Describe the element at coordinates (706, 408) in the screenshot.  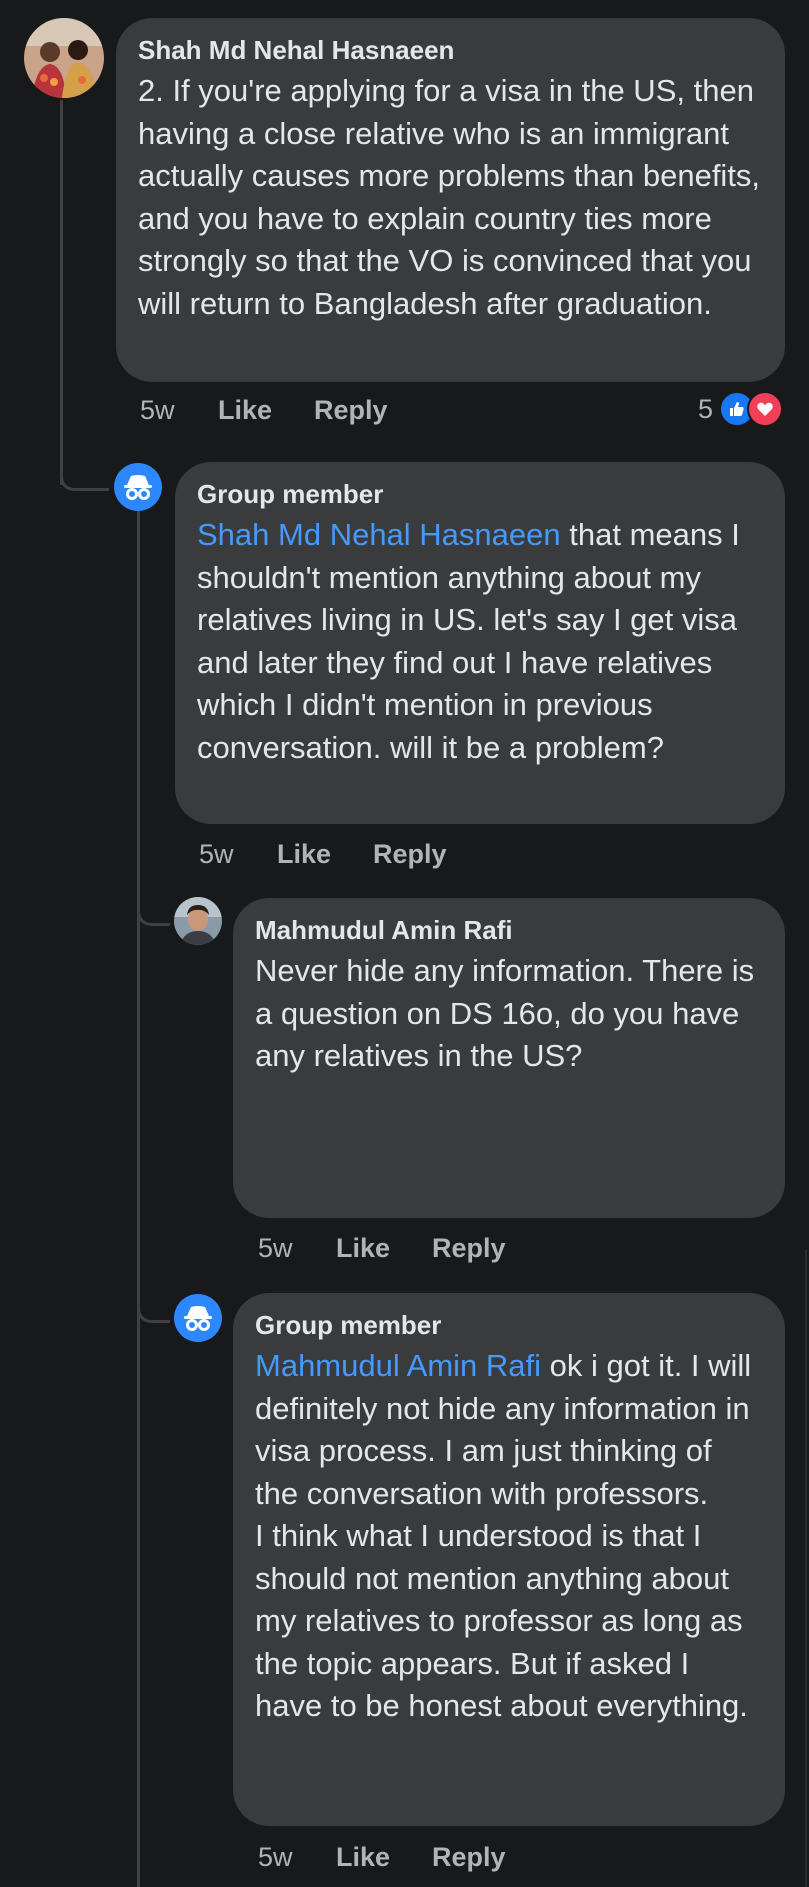
I see `reaction-count: 5` at that location.